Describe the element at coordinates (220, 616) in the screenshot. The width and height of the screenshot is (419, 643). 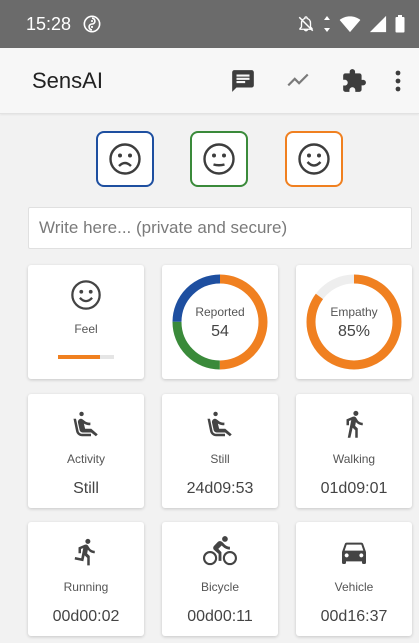
I see `bicycle-value: 00d00:11` at that location.